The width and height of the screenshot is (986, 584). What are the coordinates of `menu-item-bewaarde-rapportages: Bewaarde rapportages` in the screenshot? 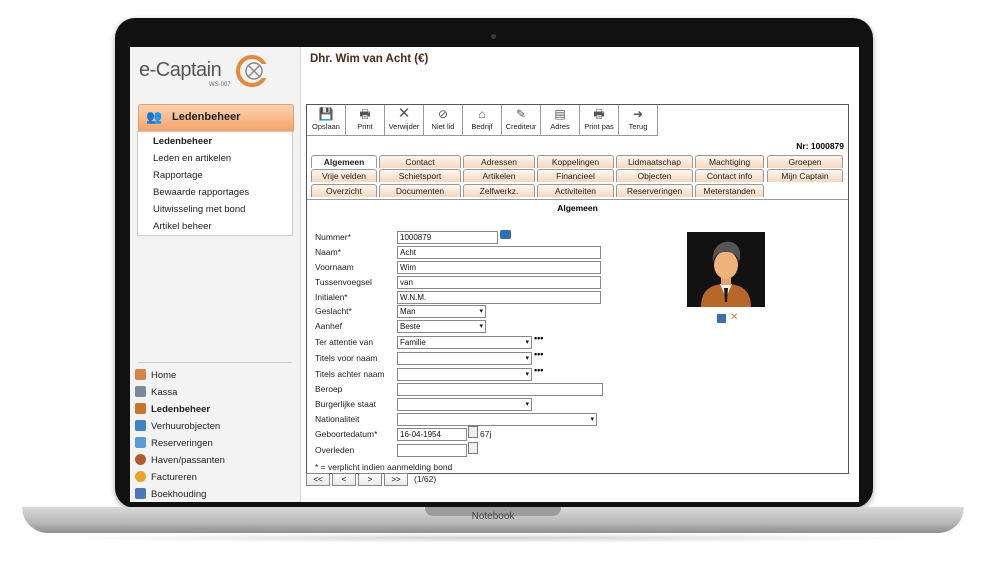 It's located at (201, 192).